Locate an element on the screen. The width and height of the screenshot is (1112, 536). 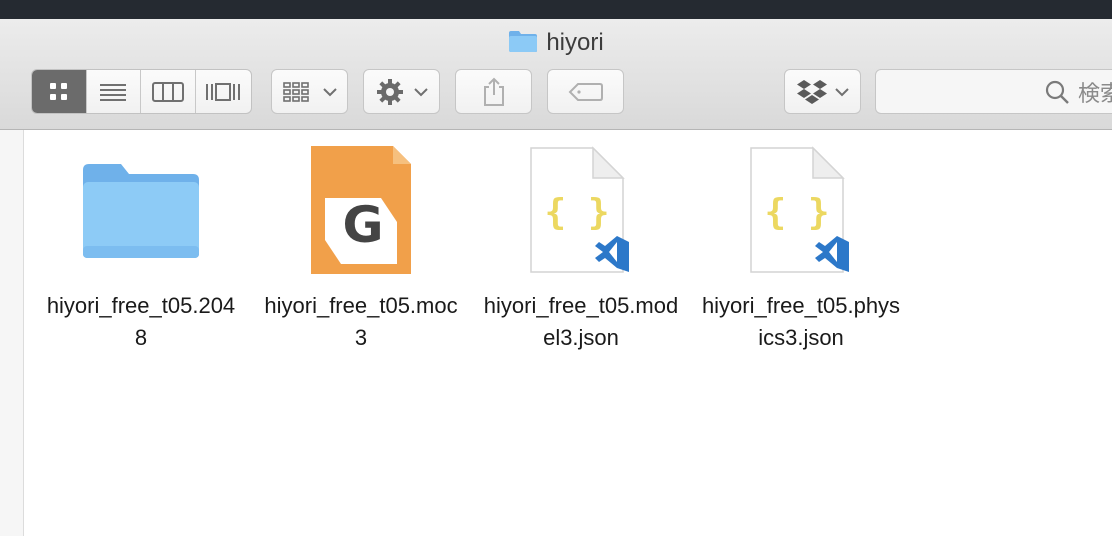
tag-icon is located at coordinates (585, 91).